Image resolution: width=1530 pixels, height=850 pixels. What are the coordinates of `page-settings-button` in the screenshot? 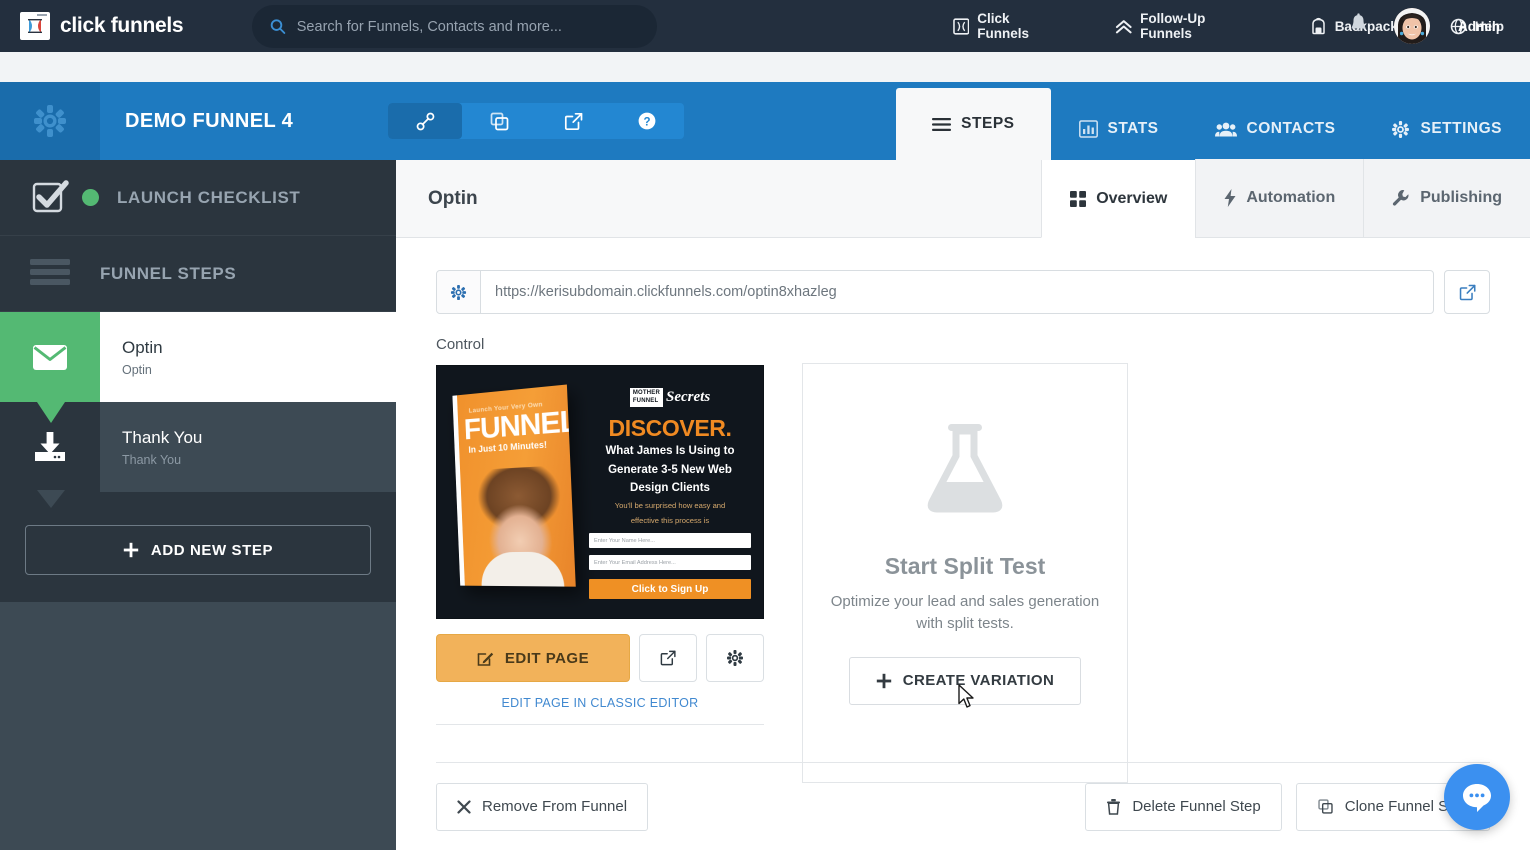 It's located at (735, 658).